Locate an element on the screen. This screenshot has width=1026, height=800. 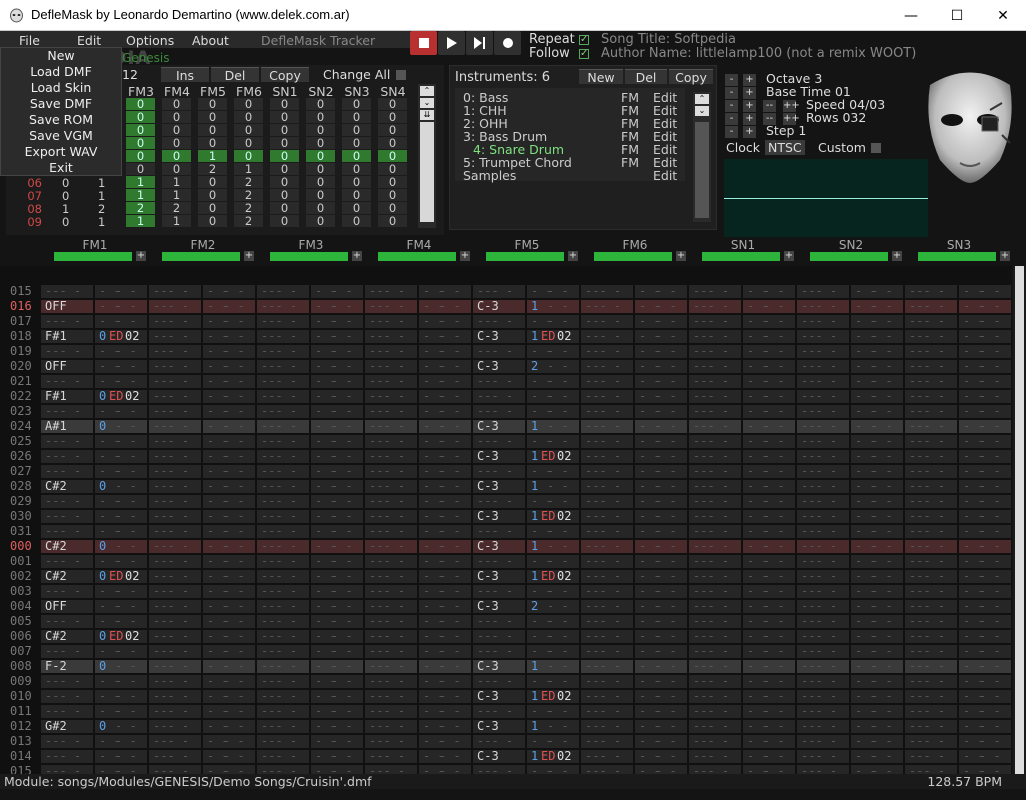
speed-decrease-button: - is located at coordinates (731, 106).